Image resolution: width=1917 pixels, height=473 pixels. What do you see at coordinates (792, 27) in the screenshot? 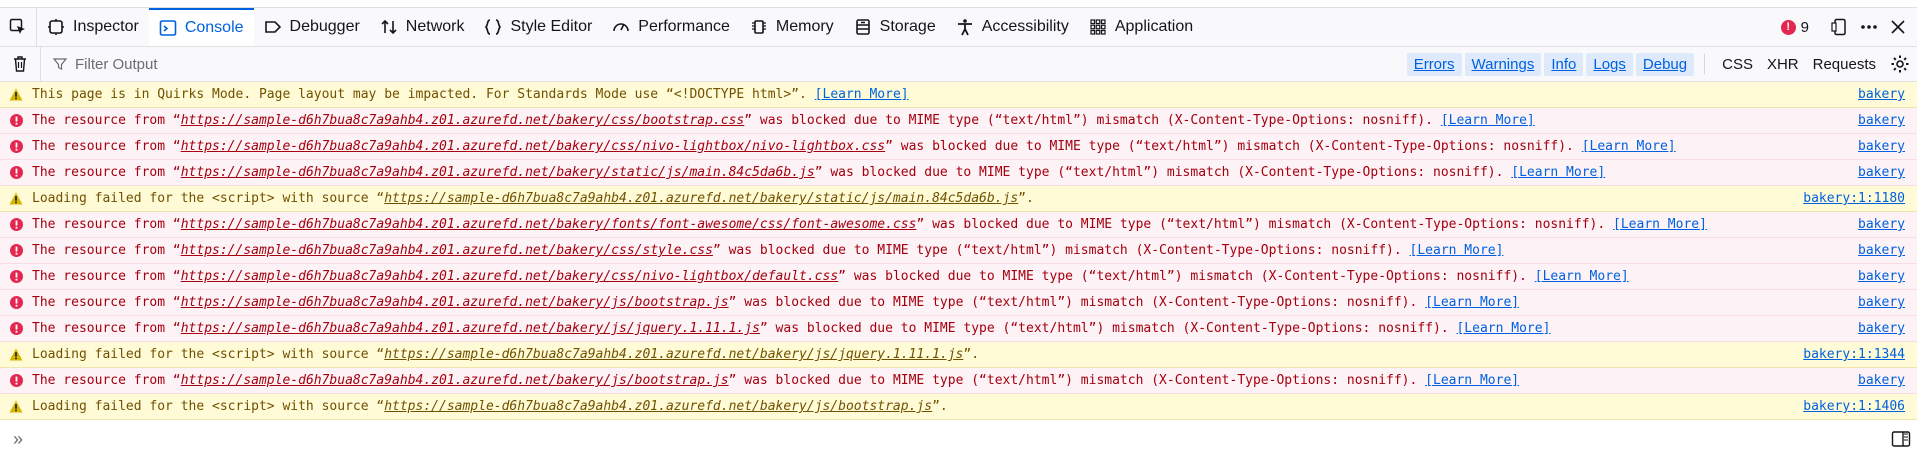
I see `tab-memory: Memory` at bounding box center [792, 27].